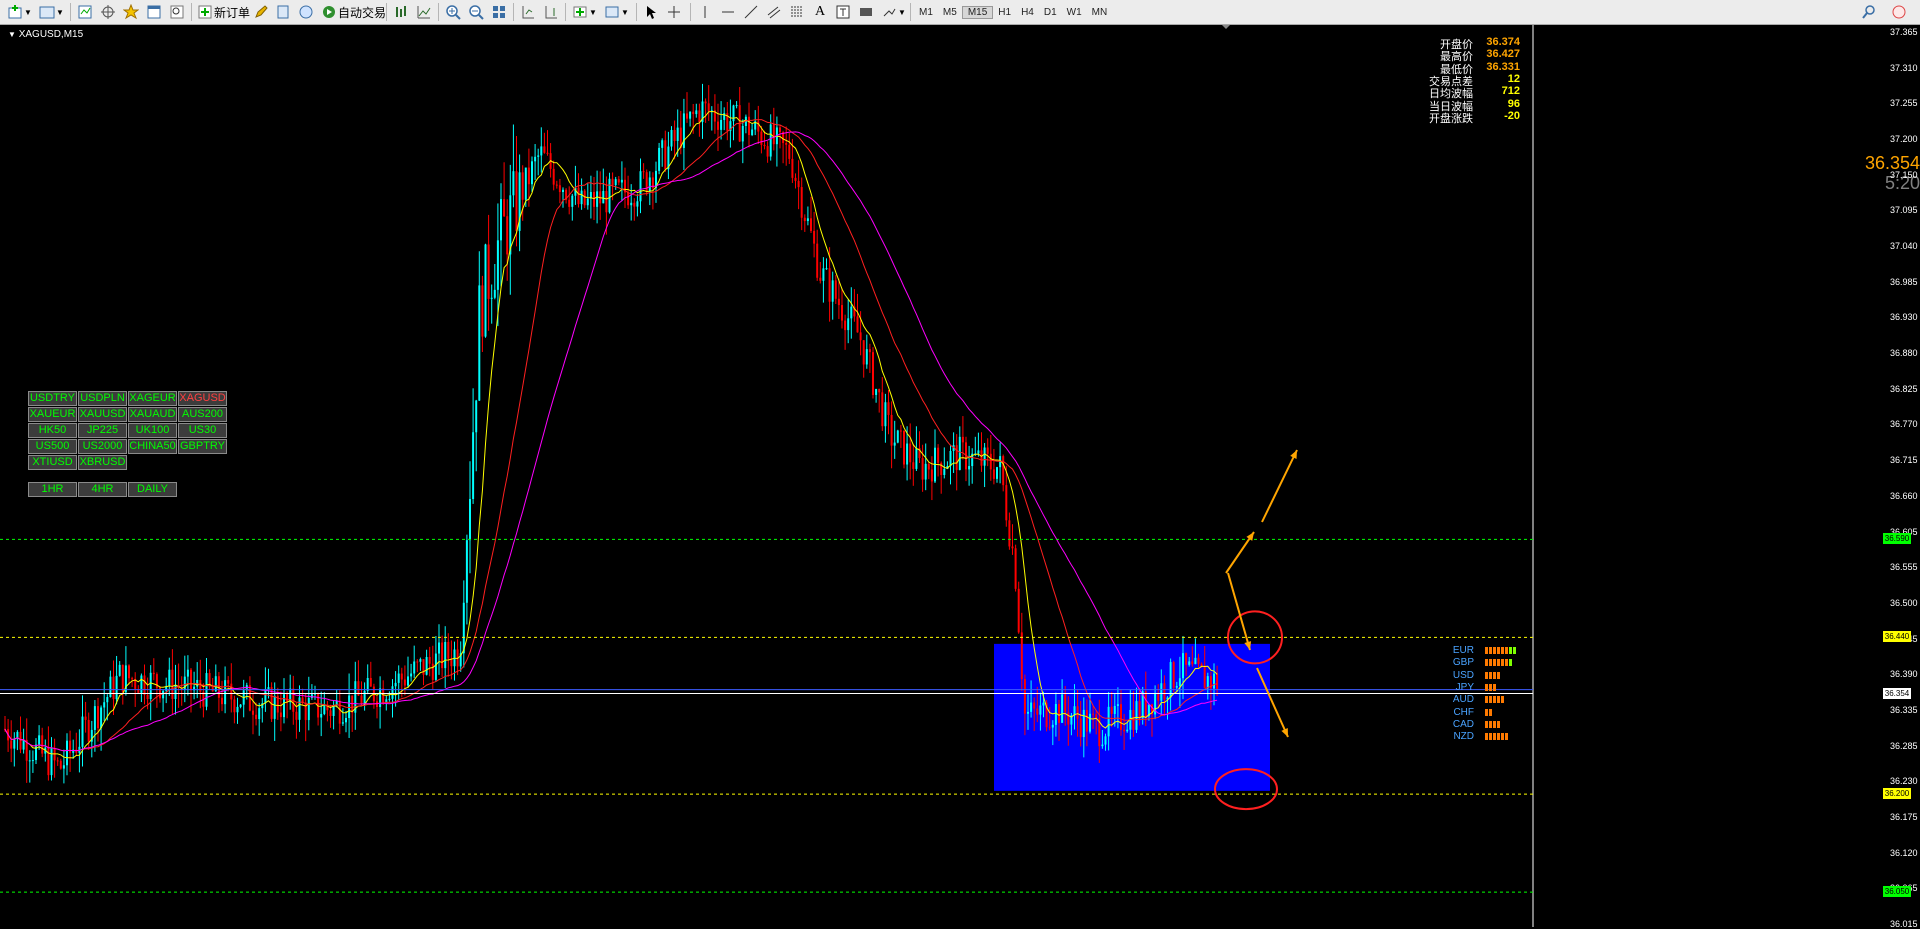  What do you see at coordinates (584, 12) in the screenshot?
I see `indicators-button: ▼` at bounding box center [584, 12].